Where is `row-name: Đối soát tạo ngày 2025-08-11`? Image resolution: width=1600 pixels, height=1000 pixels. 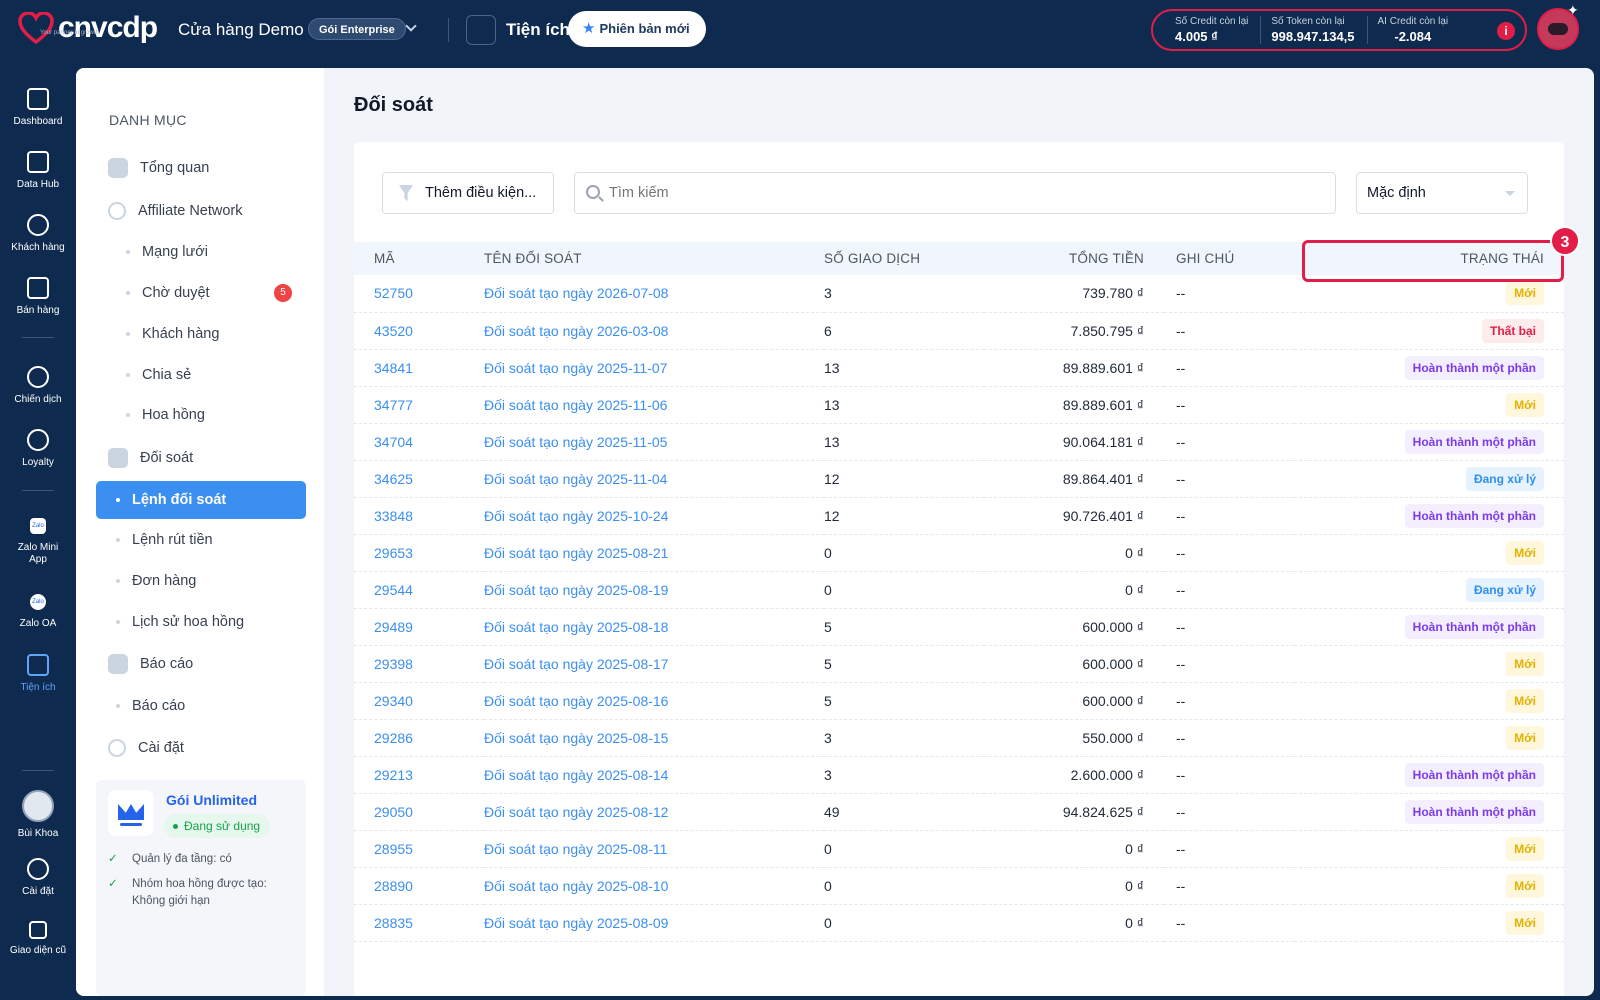
row-name: Đối soát tạo ngày 2025-08-11 is located at coordinates (654, 849).